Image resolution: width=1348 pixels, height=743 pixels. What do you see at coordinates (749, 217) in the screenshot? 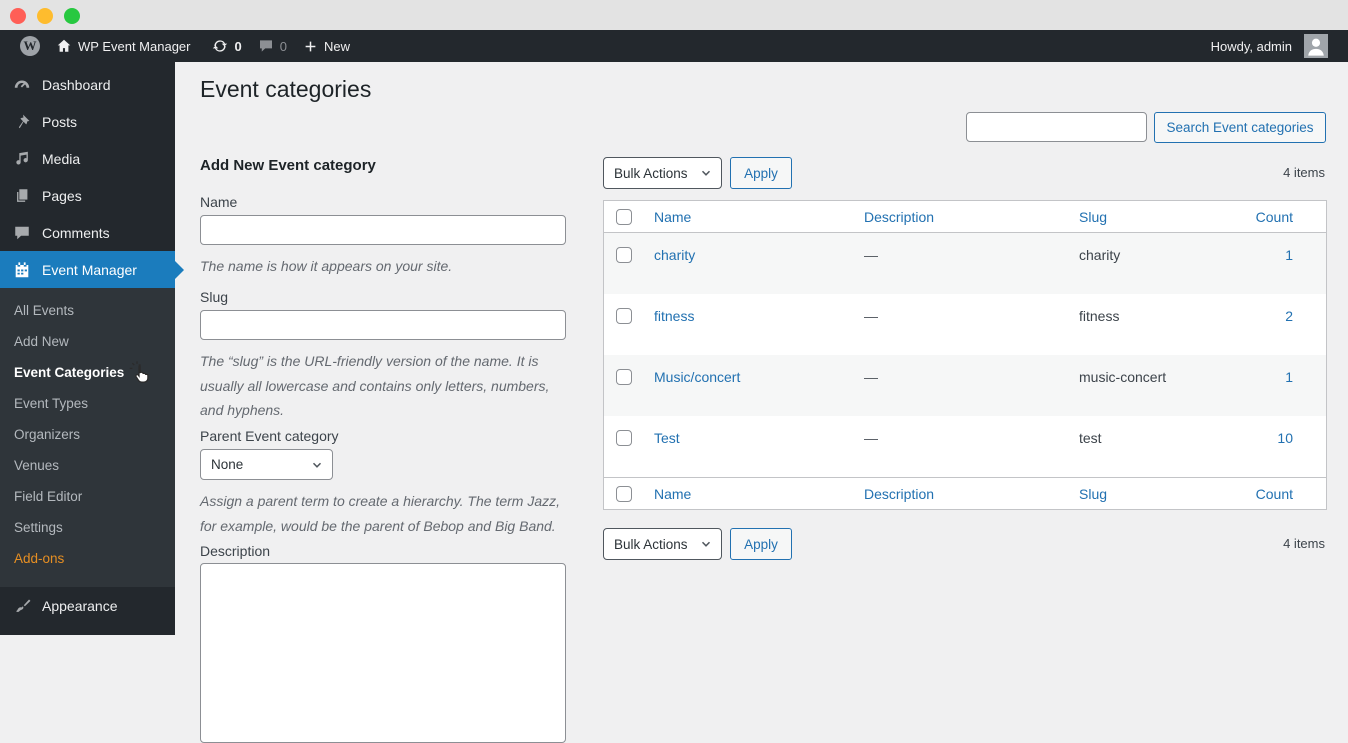
I see `column-header-name: Name` at bounding box center [749, 217].